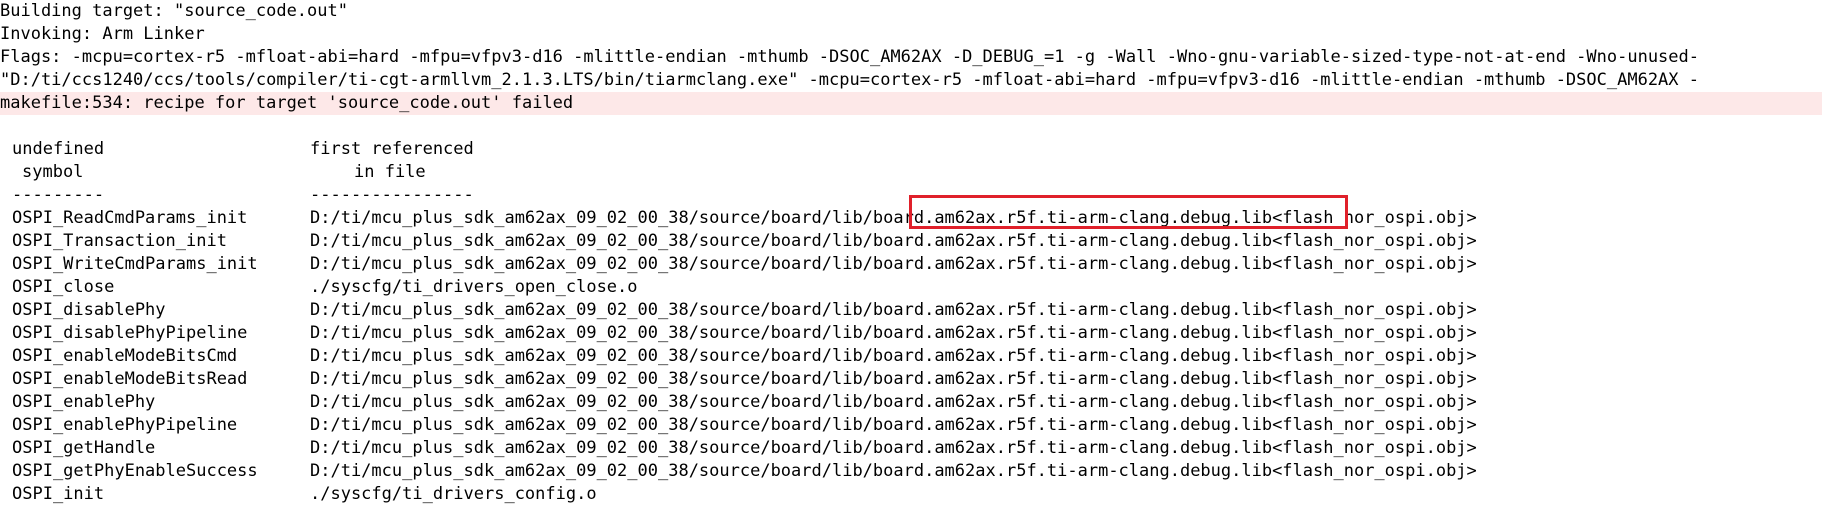  I want to click on table-row-symbol: OSPI_enablePhyPipeline, so click(125, 425).